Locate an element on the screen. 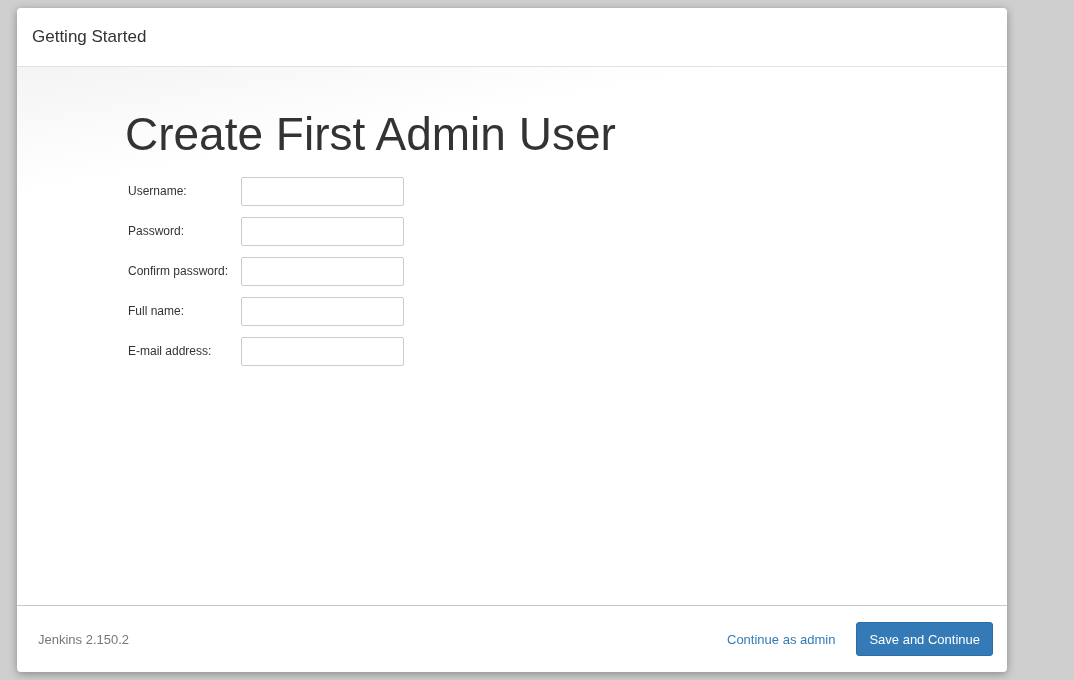  dialog-title: Getting Started is located at coordinates (89, 37).